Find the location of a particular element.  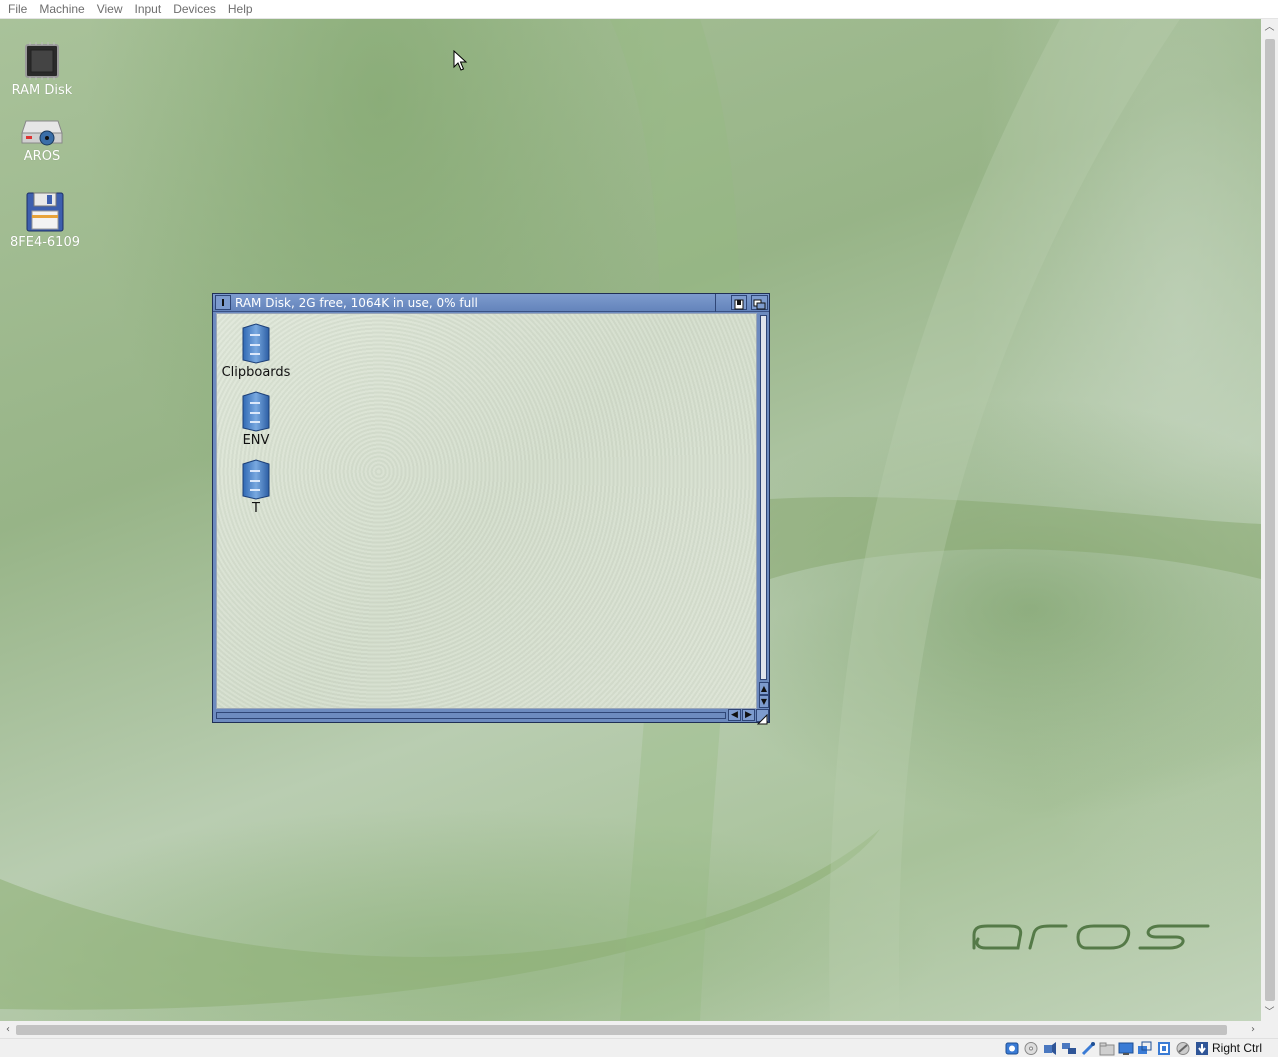

menu-file: File is located at coordinates (17, 9).